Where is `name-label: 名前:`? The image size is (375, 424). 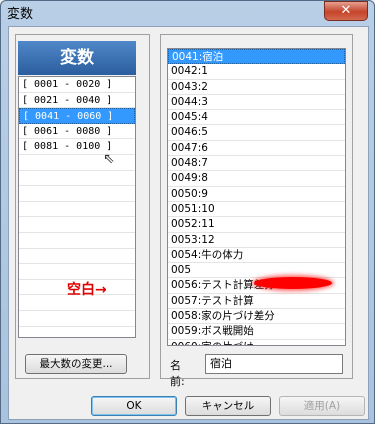 name-label: 名前: is located at coordinates (177, 373).